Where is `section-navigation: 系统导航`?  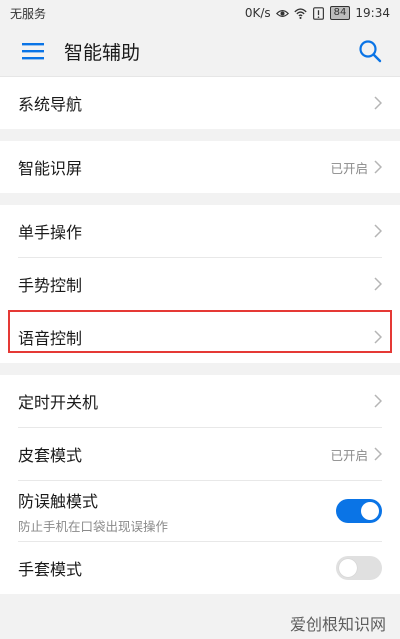 section-navigation: 系统导航 is located at coordinates (200, 103).